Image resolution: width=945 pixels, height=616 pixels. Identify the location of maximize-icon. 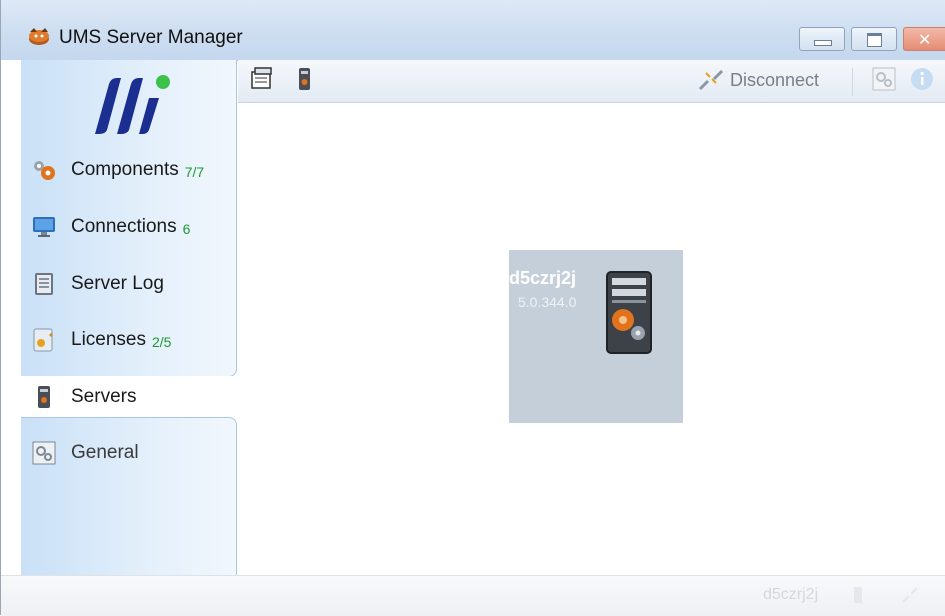
(874, 40).